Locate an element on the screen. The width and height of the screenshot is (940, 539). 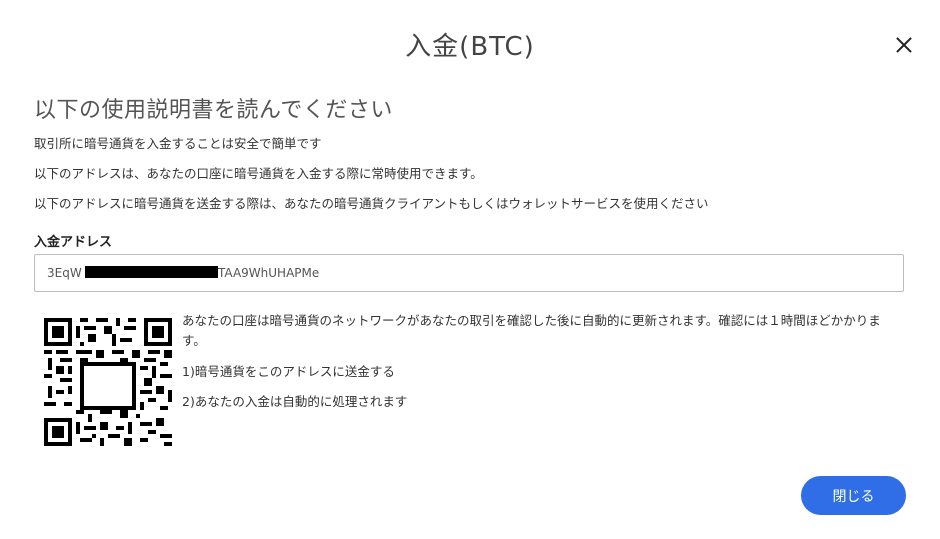
redaction-bar is located at coordinates (151, 272).